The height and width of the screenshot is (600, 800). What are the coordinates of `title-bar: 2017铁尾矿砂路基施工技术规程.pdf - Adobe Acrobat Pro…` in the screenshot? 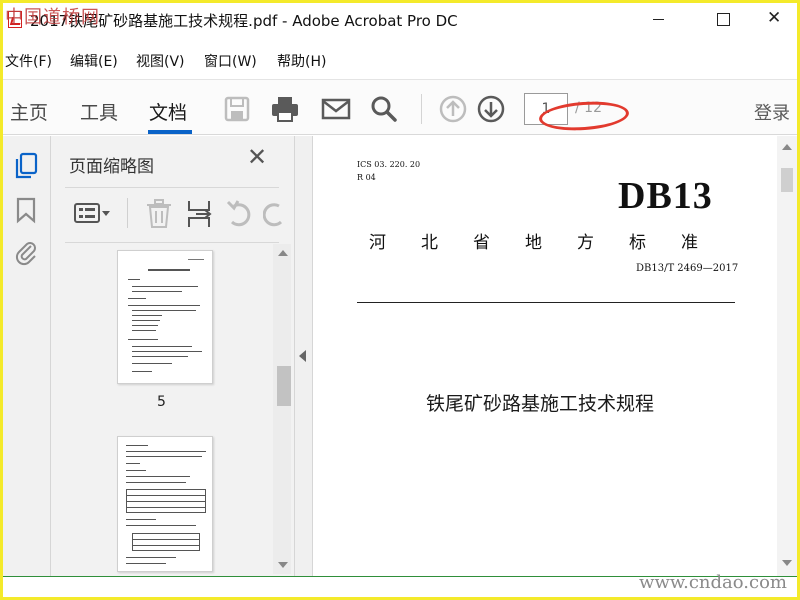 It's located at (400, 19).